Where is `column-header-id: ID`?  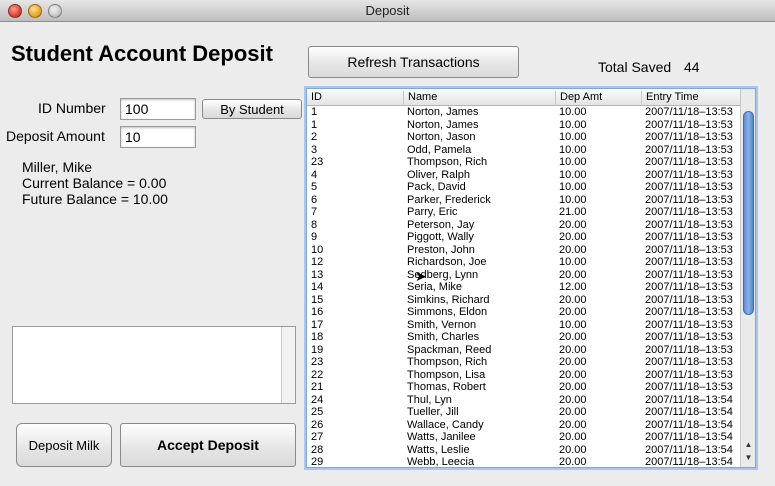
column-header-id: ID is located at coordinates (355, 98).